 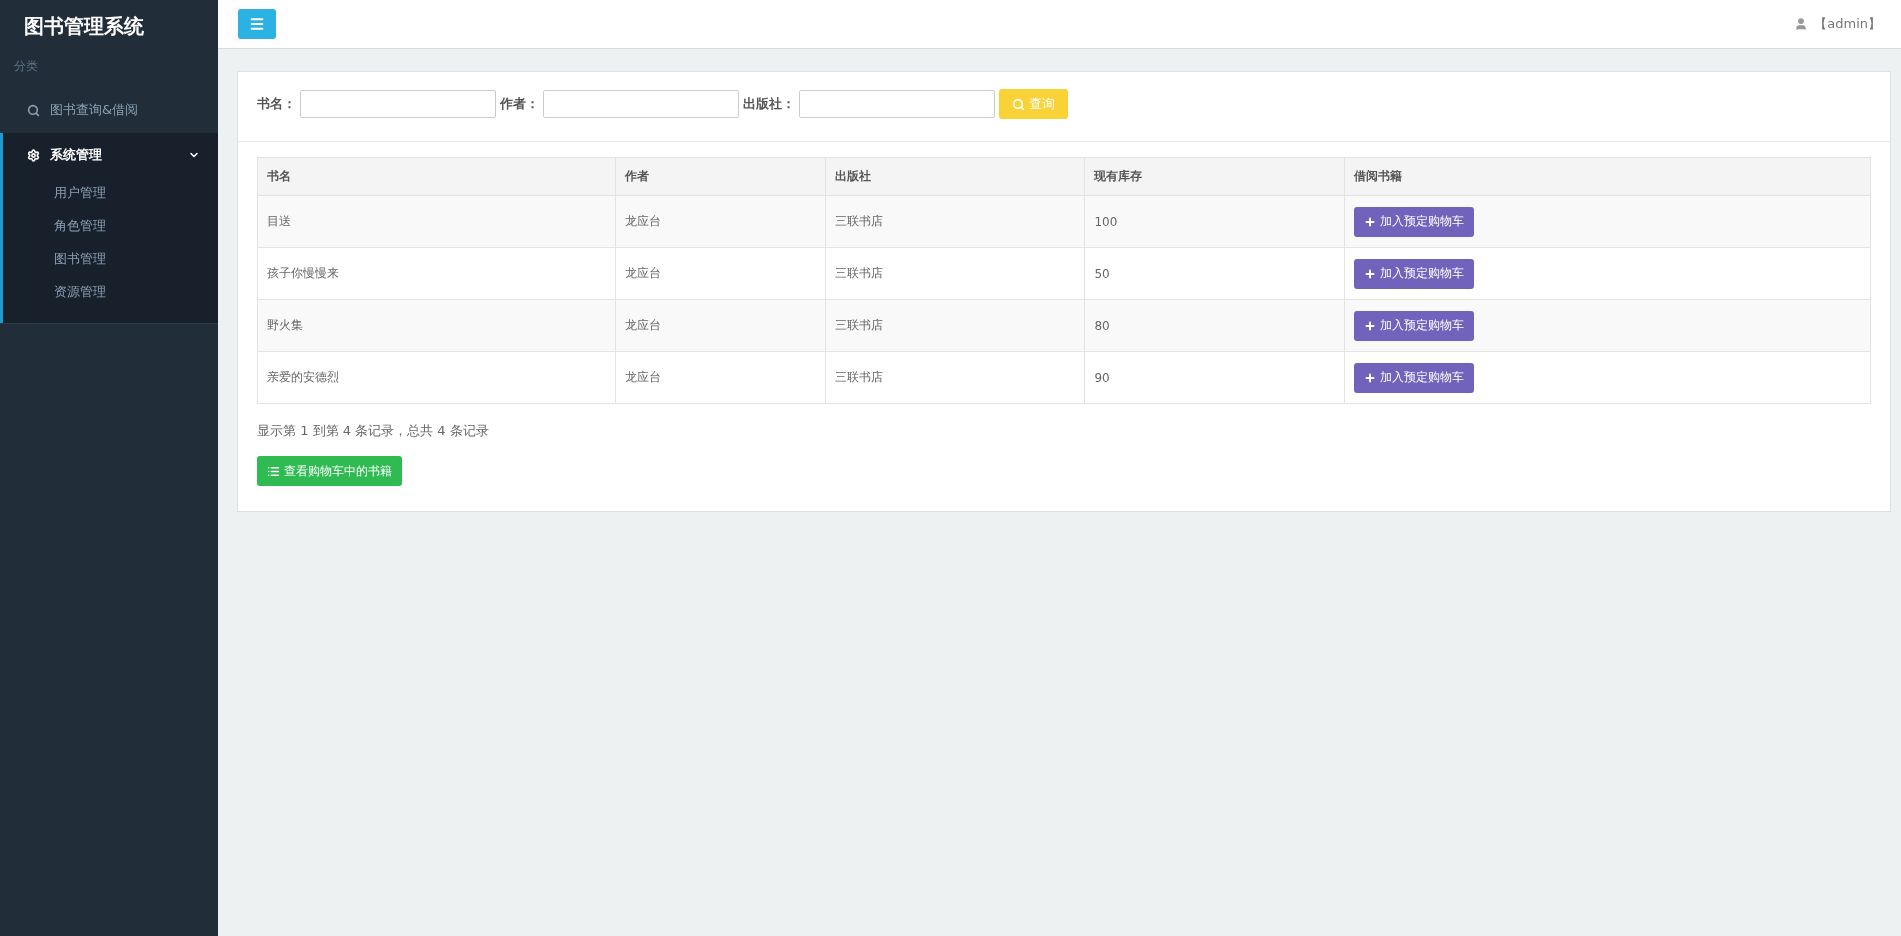 I want to click on gear-icon, so click(x=33, y=155).